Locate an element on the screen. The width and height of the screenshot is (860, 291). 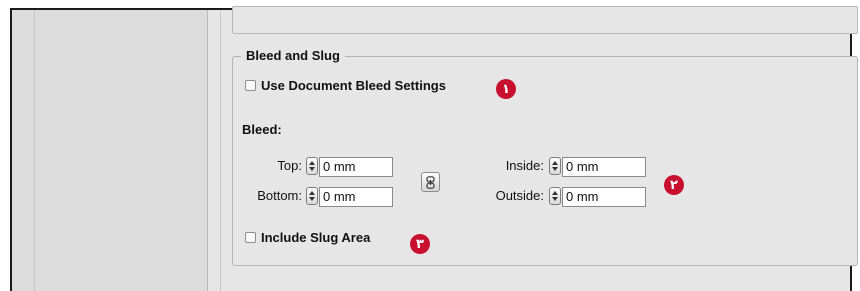
include-slug-checkbox is located at coordinates (250, 237).